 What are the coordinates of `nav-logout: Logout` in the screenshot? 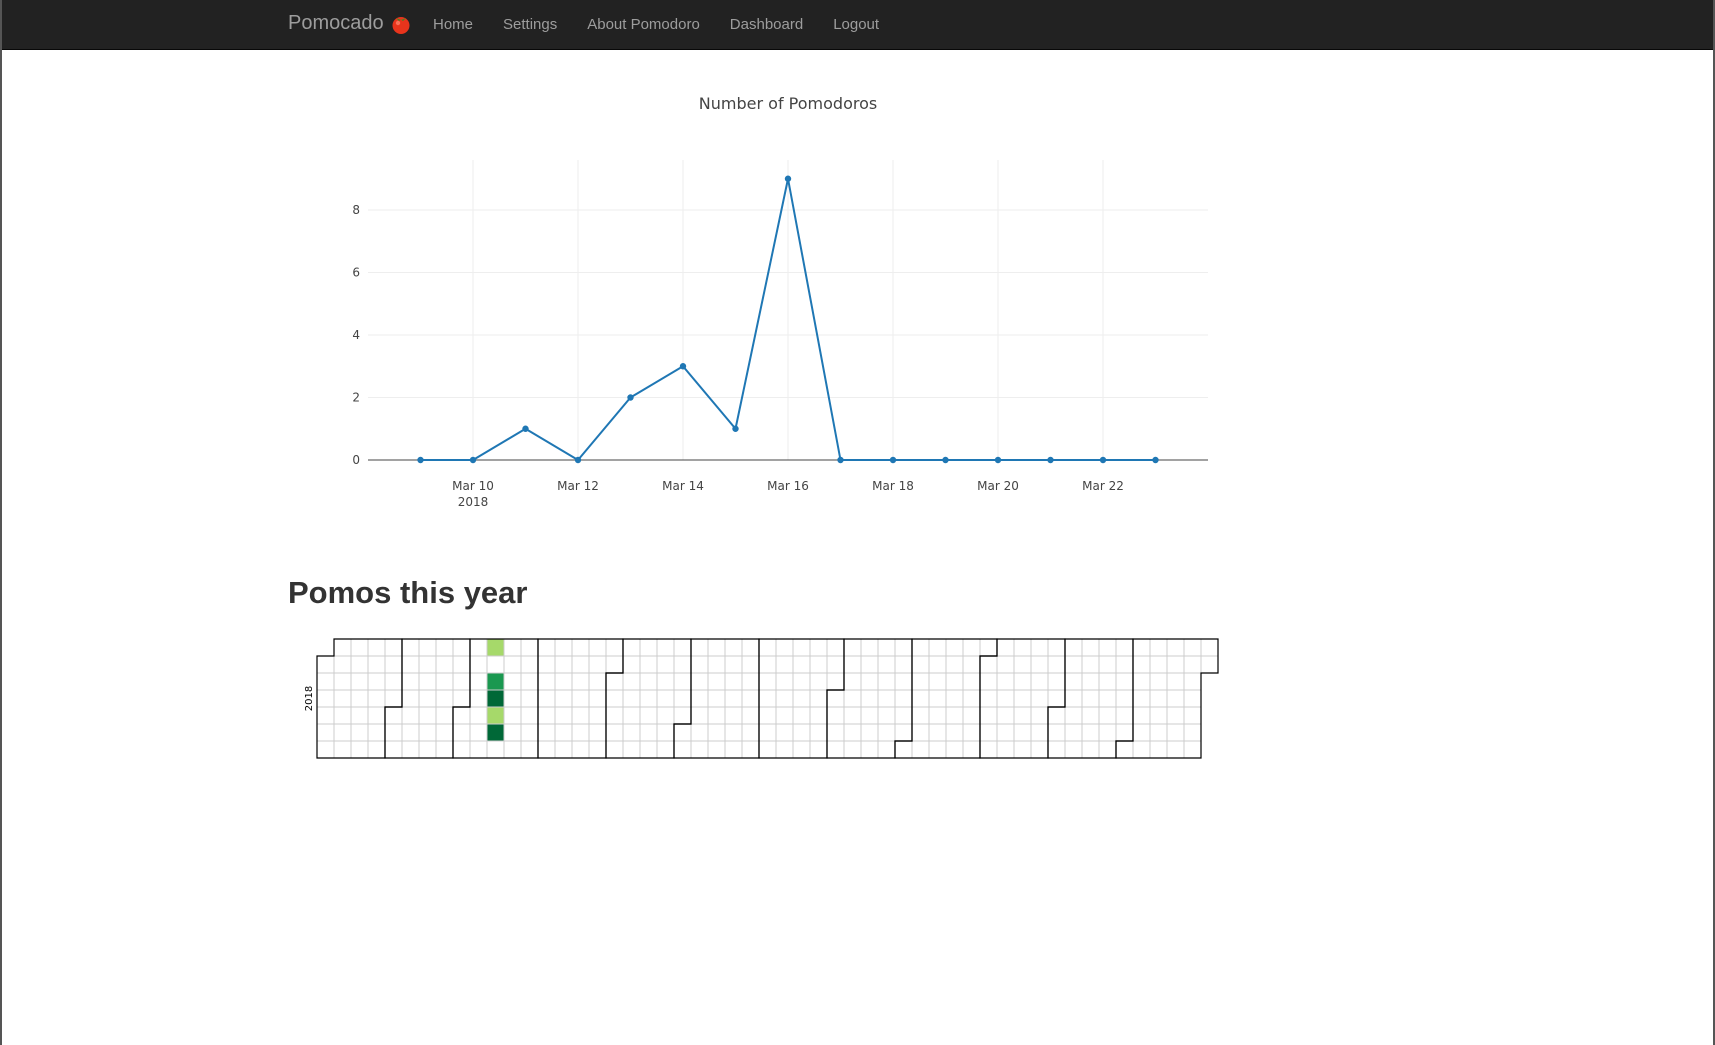 It's located at (856, 24).